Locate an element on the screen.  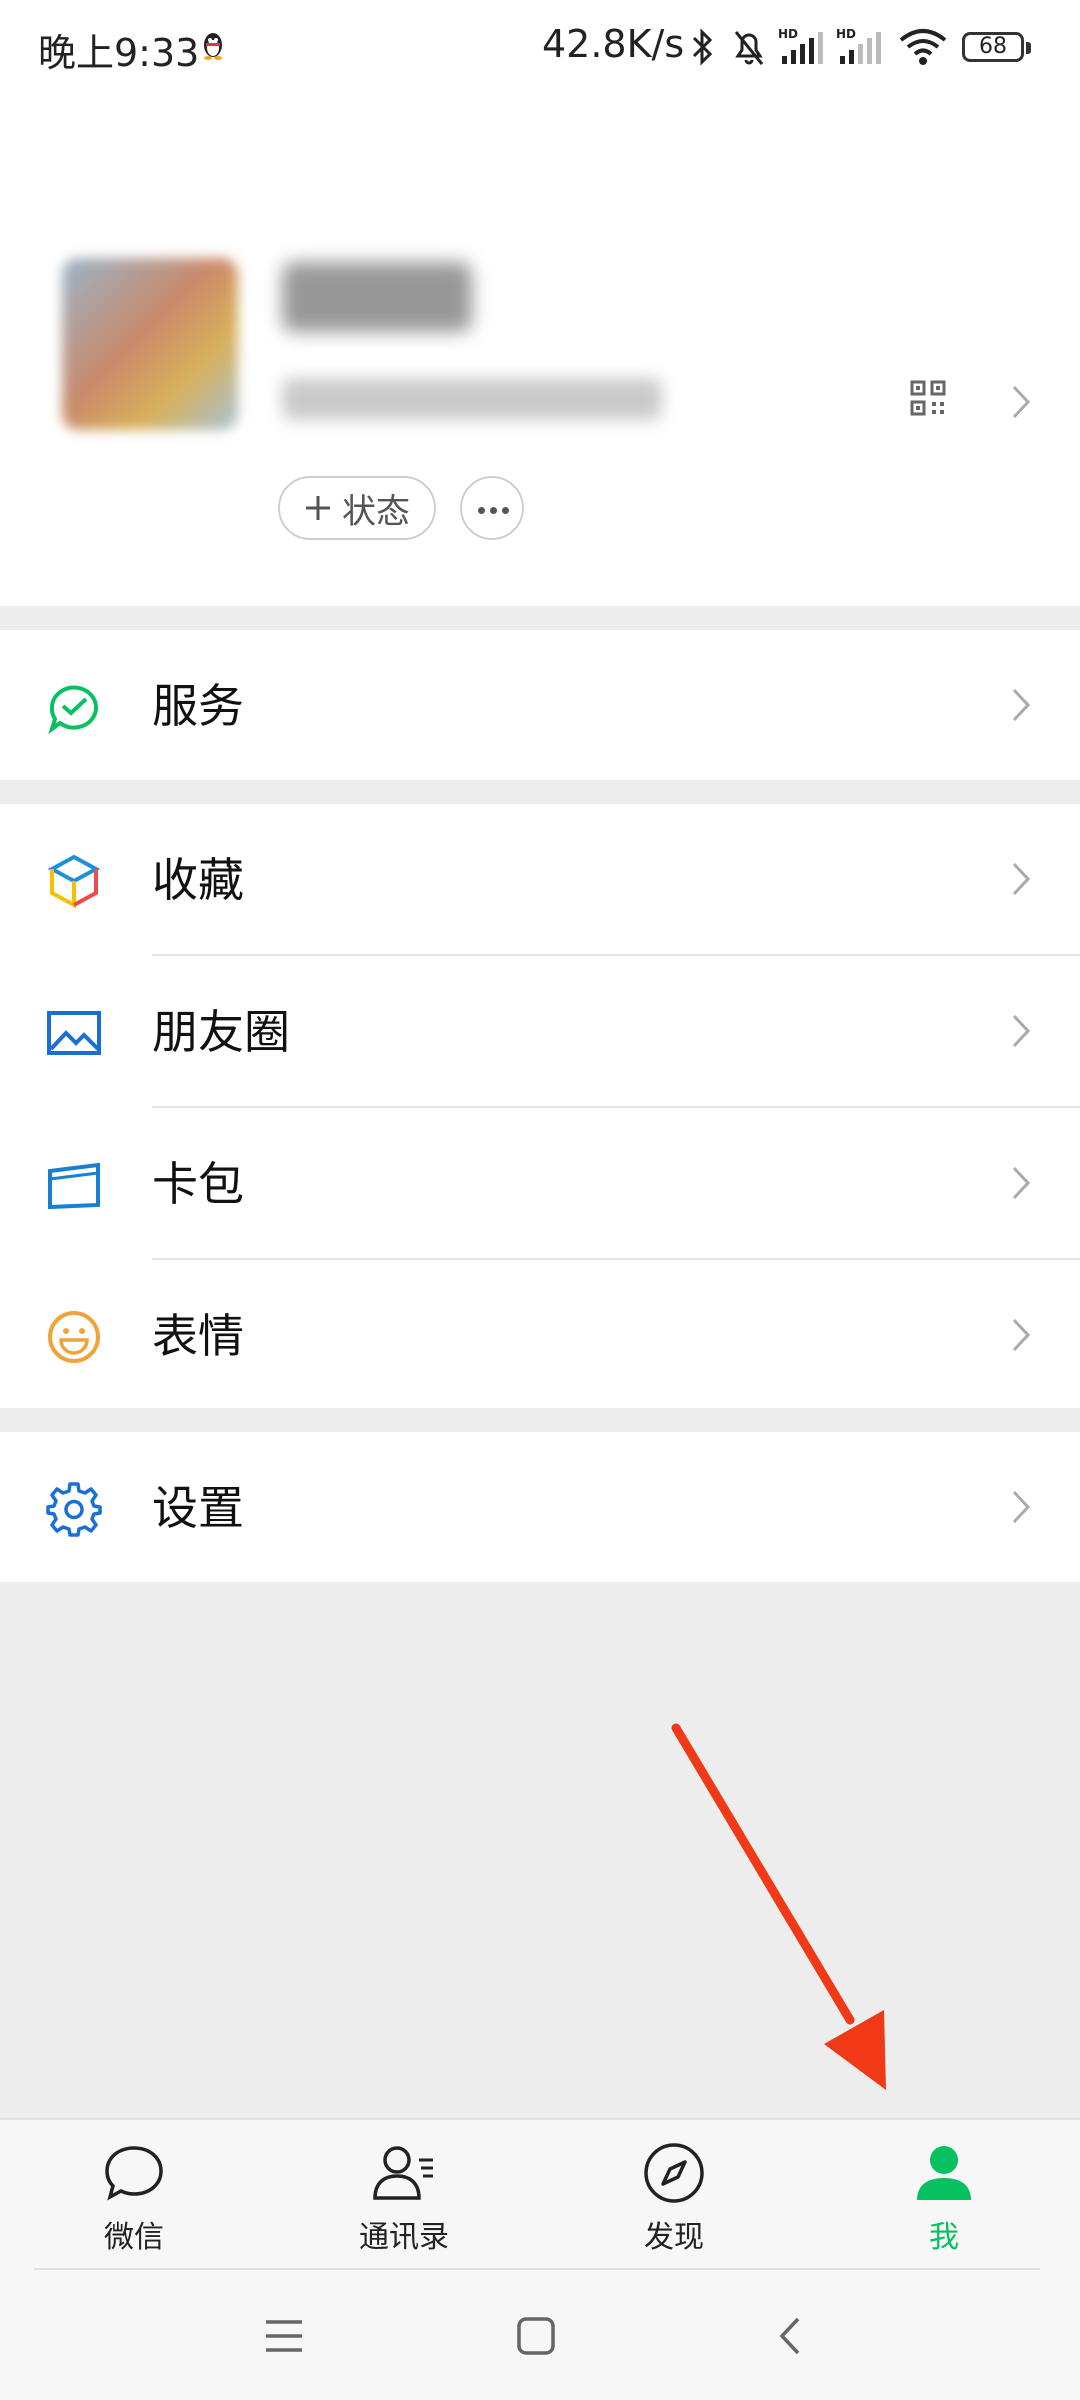
profile-chevron-right-icon is located at coordinates (1021, 402).